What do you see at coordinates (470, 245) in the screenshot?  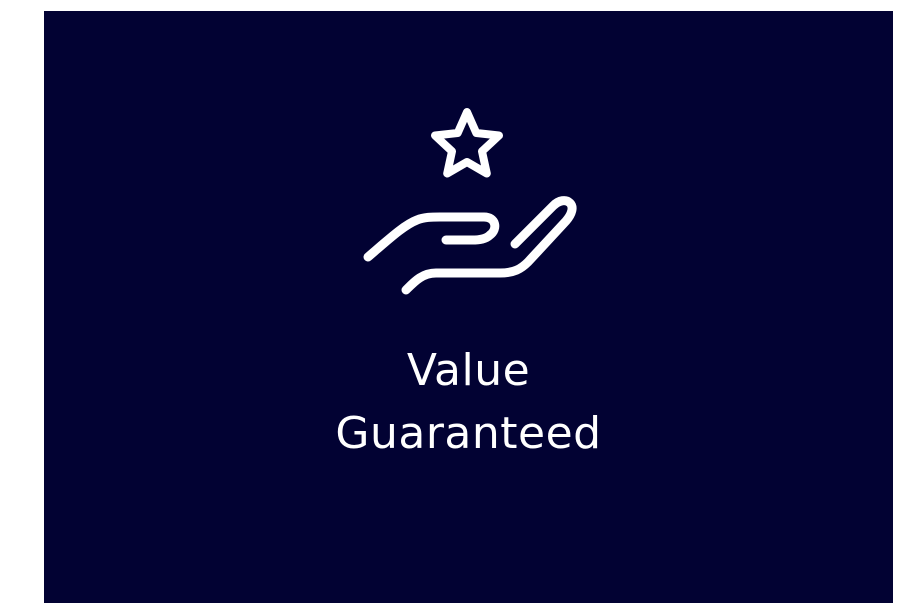 I see `hand-icon` at bounding box center [470, 245].